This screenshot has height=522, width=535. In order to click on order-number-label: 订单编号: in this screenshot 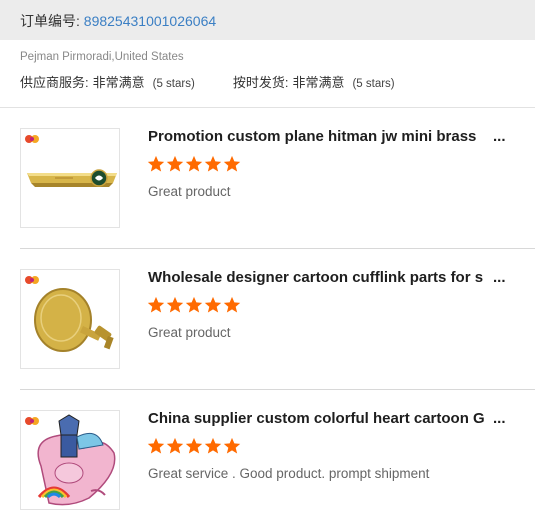, I will do `click(50, 21)`.